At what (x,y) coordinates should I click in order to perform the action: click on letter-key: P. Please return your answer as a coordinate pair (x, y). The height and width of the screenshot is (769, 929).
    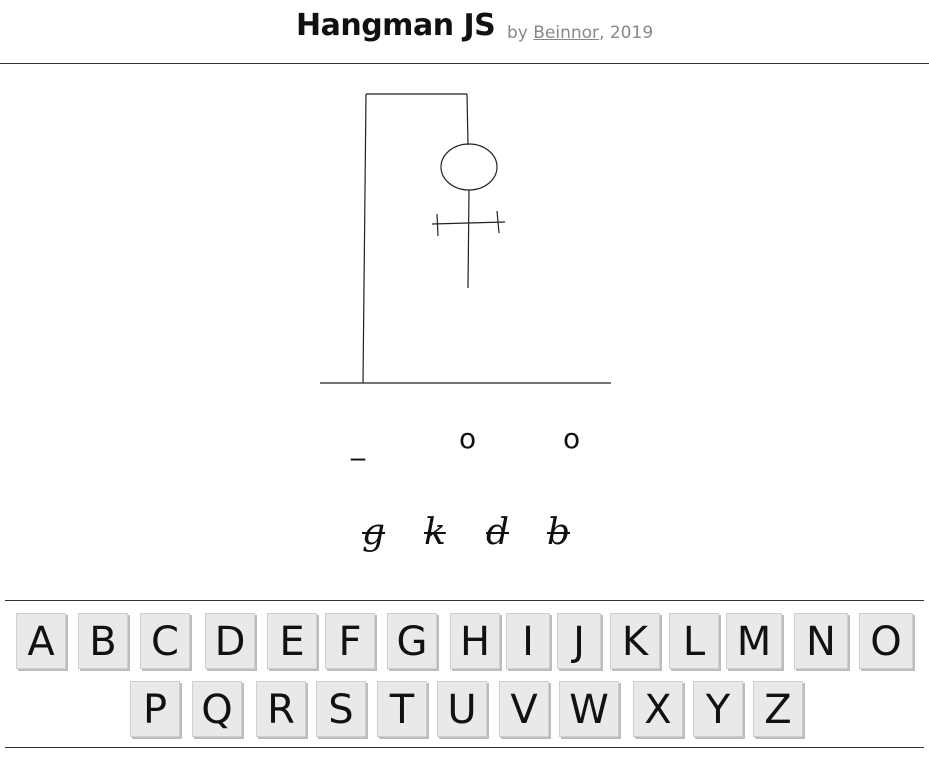
    Looking at the image, I should click on (155, 709).